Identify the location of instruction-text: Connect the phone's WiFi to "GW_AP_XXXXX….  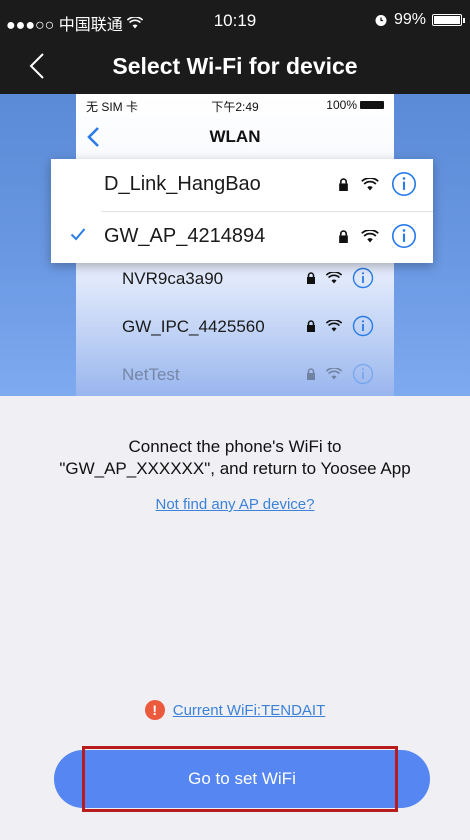
(235, 458).